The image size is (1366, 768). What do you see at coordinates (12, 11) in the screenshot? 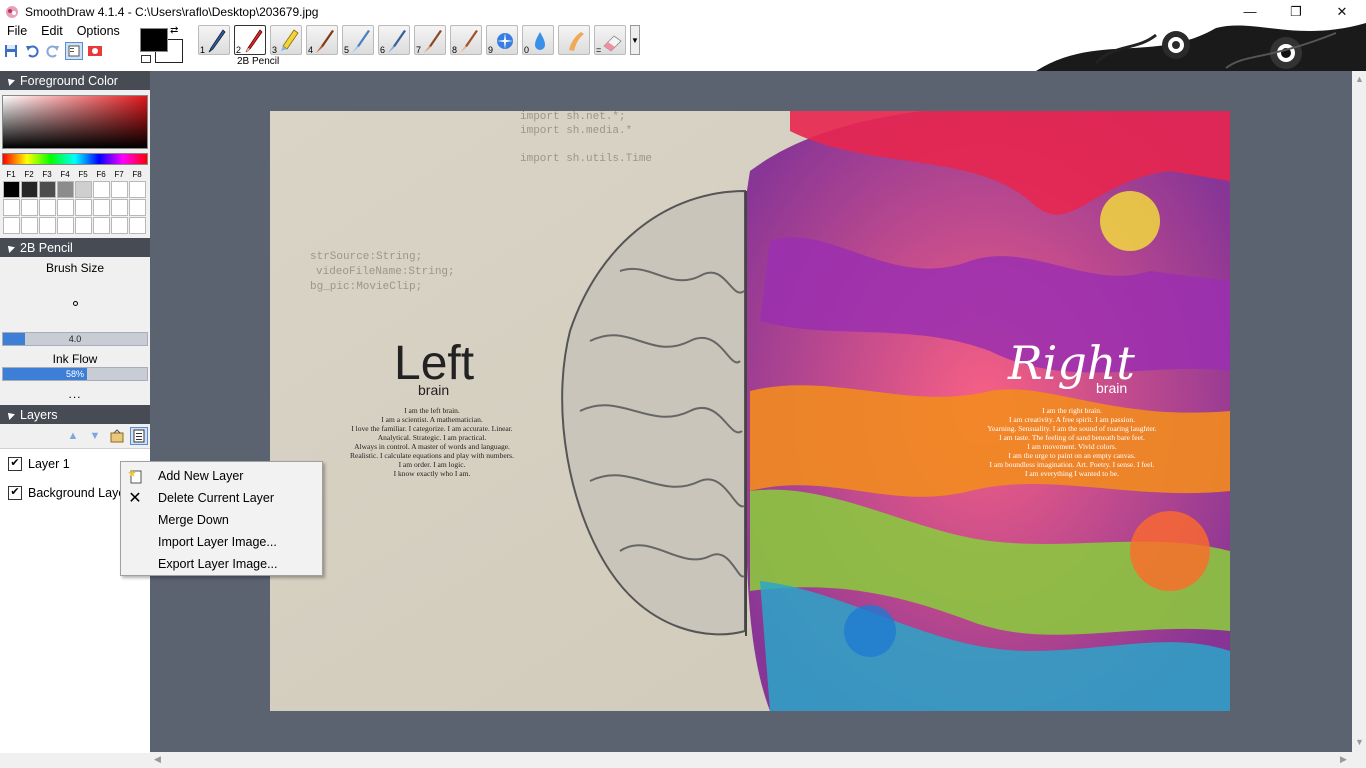
I see `app-logo-icon` at bounding box center [12, 11].